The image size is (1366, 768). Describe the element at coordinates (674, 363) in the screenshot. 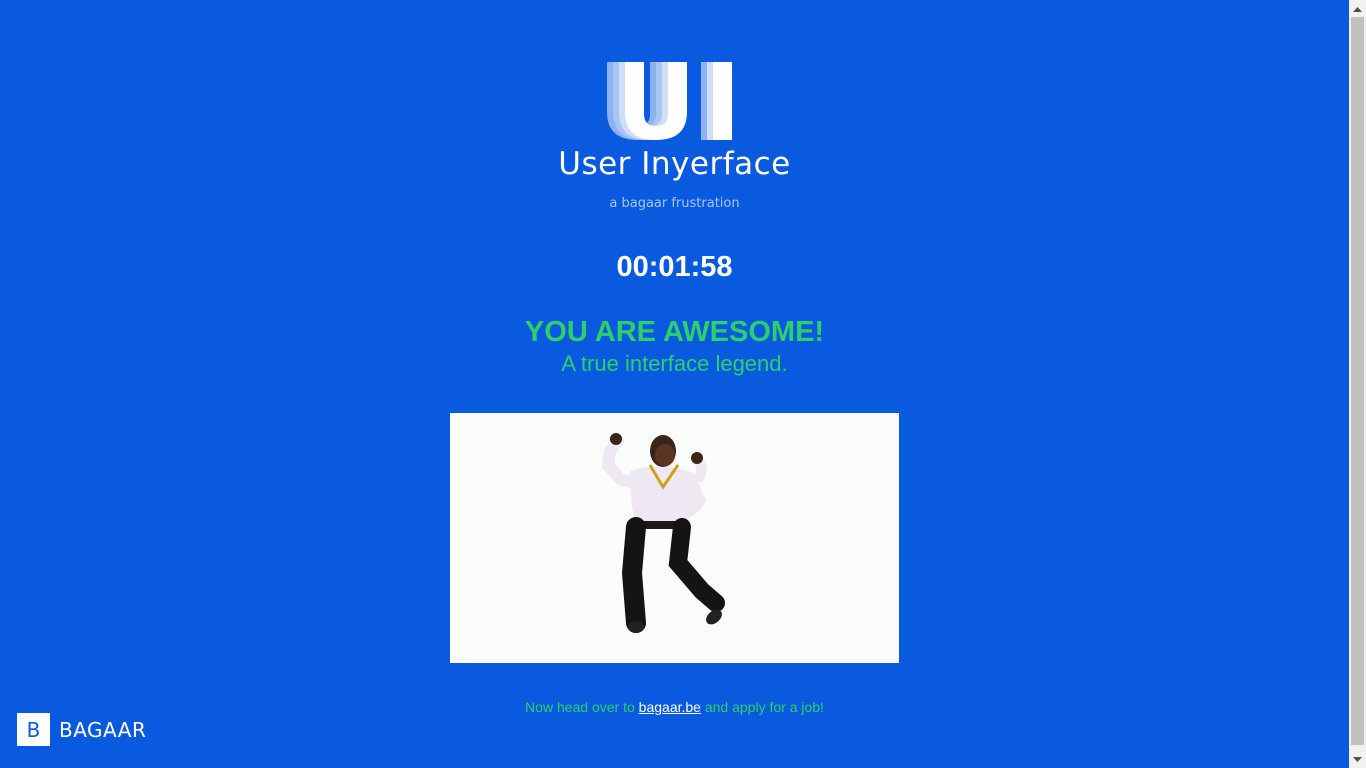

I see `success-subheadline: A true interface legend.` at that location.